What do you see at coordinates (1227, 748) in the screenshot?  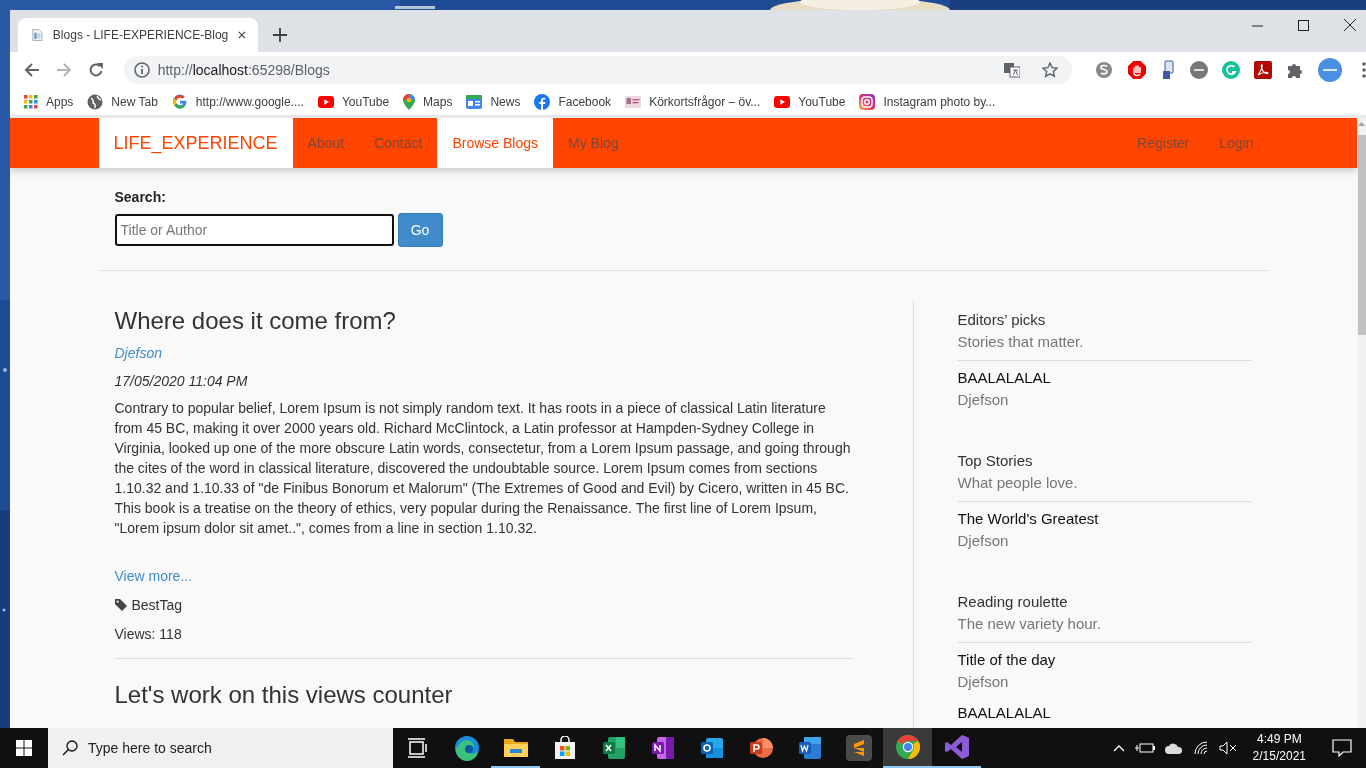 I see `muted-speaker-icon` at bounding box center [1227, 748].